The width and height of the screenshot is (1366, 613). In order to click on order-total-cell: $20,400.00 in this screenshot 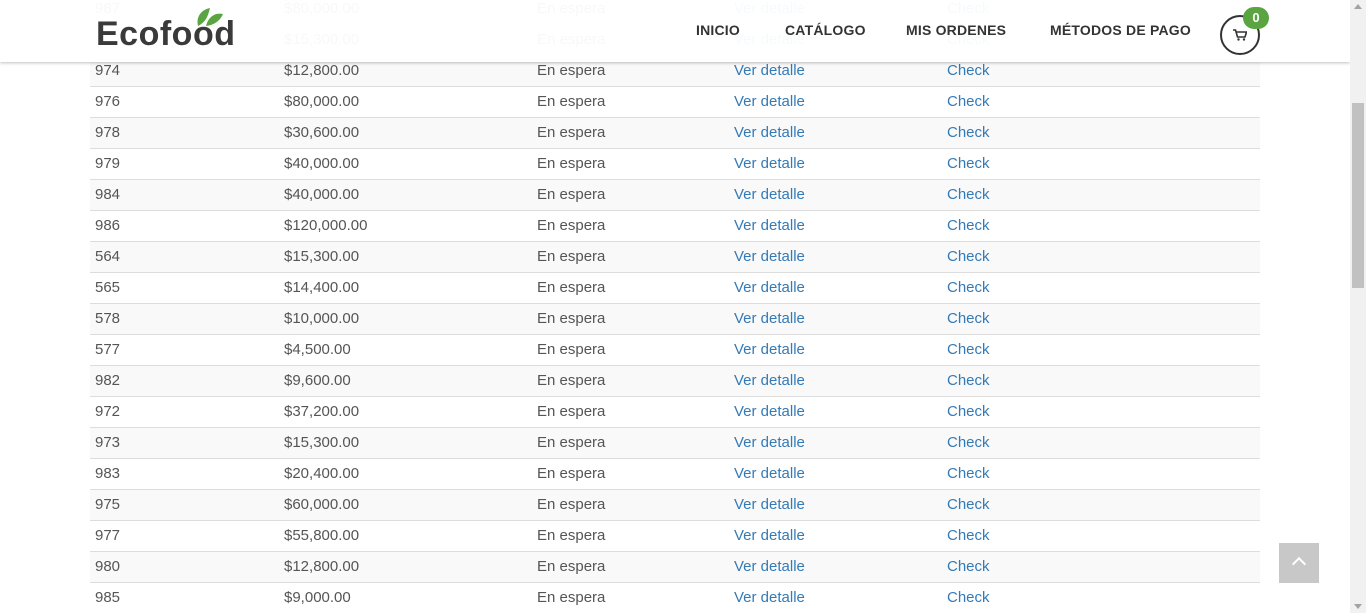, I will do `click(405, 474)`.